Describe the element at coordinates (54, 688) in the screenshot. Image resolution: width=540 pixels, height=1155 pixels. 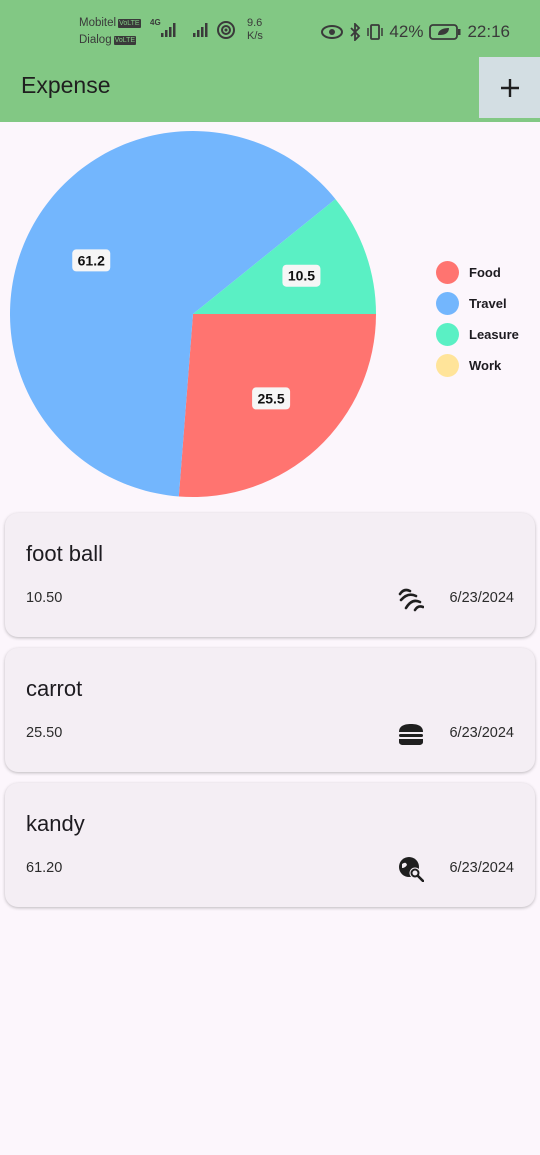
I see `expense-title: carrot` at that location.